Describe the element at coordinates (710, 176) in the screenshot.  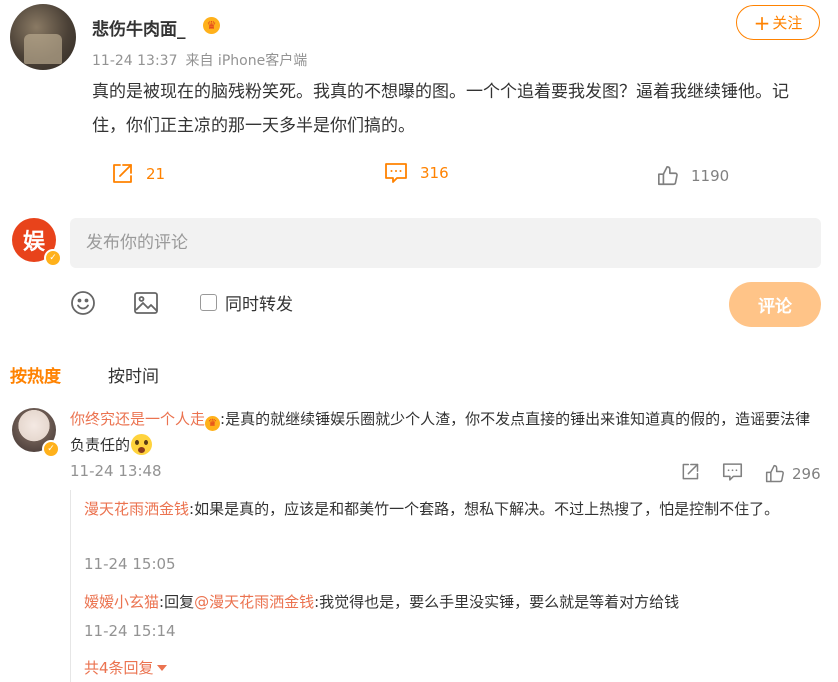
I see `like-count: 1190` at that location.